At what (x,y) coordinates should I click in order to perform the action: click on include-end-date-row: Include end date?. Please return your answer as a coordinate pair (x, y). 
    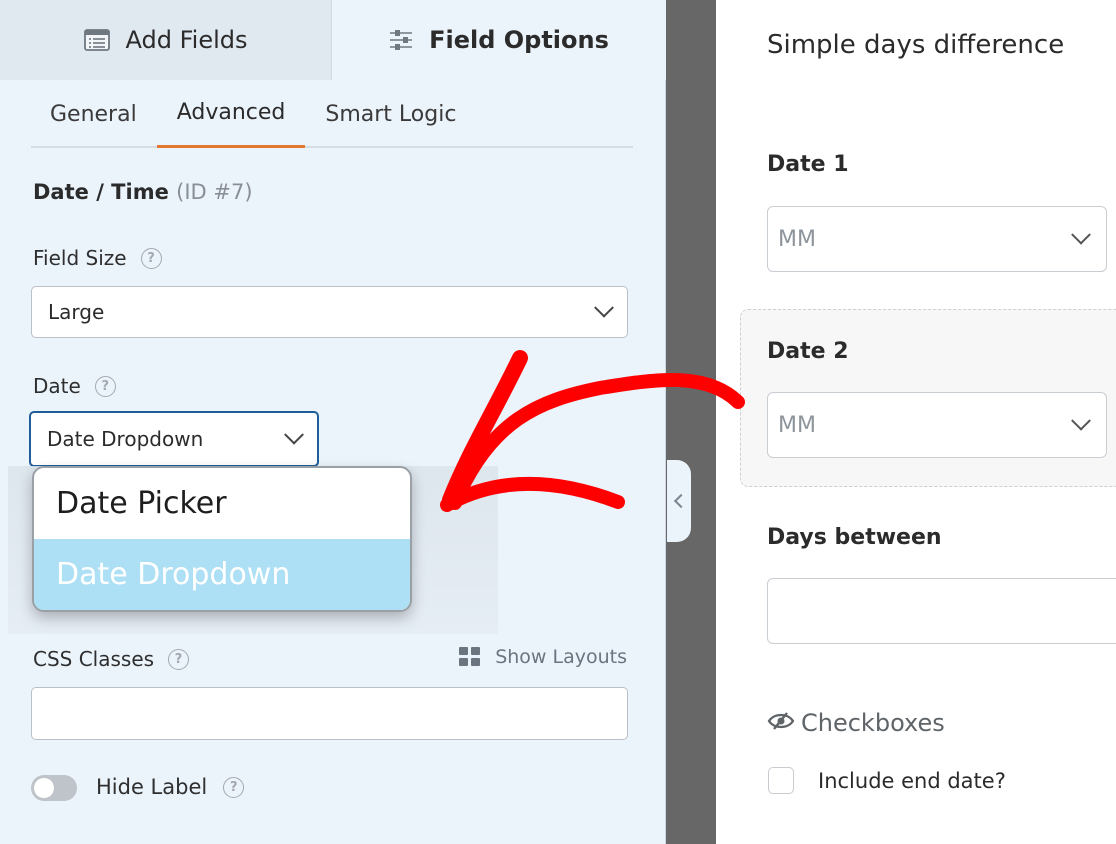
    Looking at the image, I should click on (887, 780).